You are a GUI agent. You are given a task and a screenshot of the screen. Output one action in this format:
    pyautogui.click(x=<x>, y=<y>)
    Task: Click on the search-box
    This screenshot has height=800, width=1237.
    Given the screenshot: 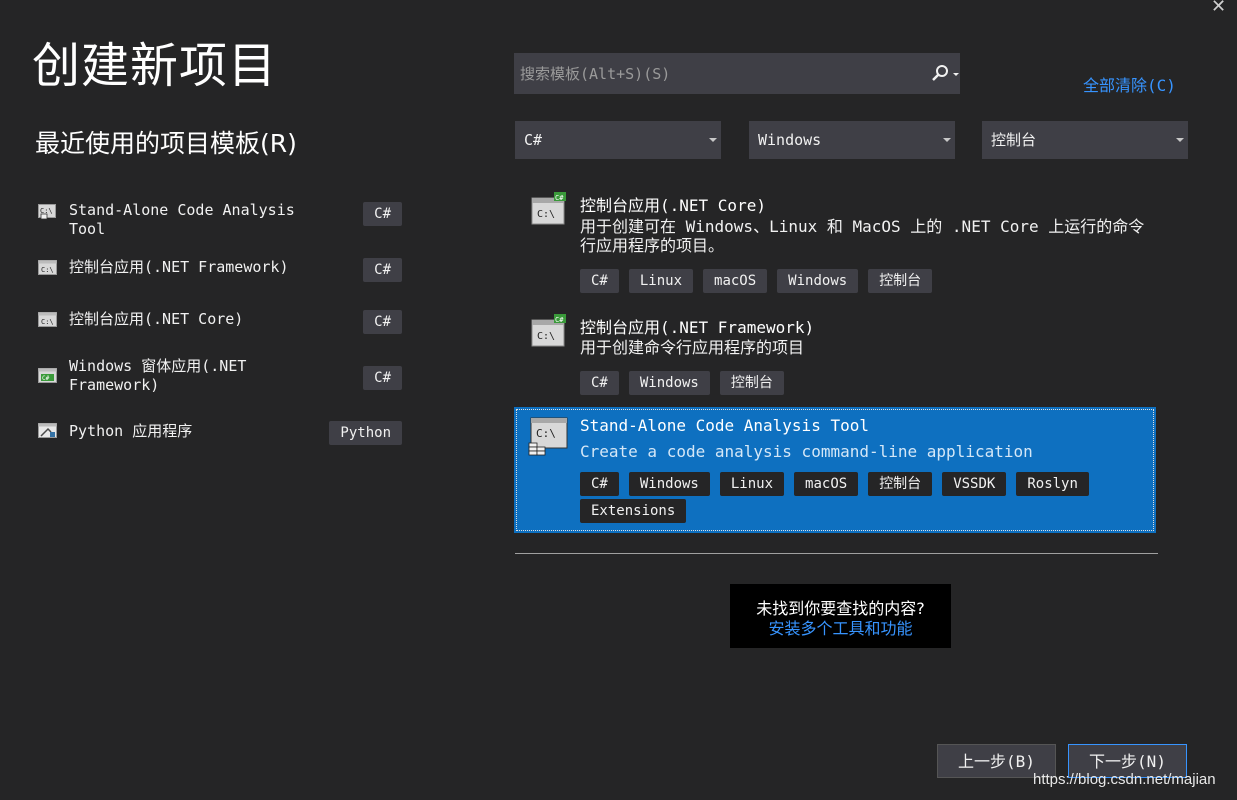 What is the action you would take?
    pyautogui.click(x=737, y=73)
    